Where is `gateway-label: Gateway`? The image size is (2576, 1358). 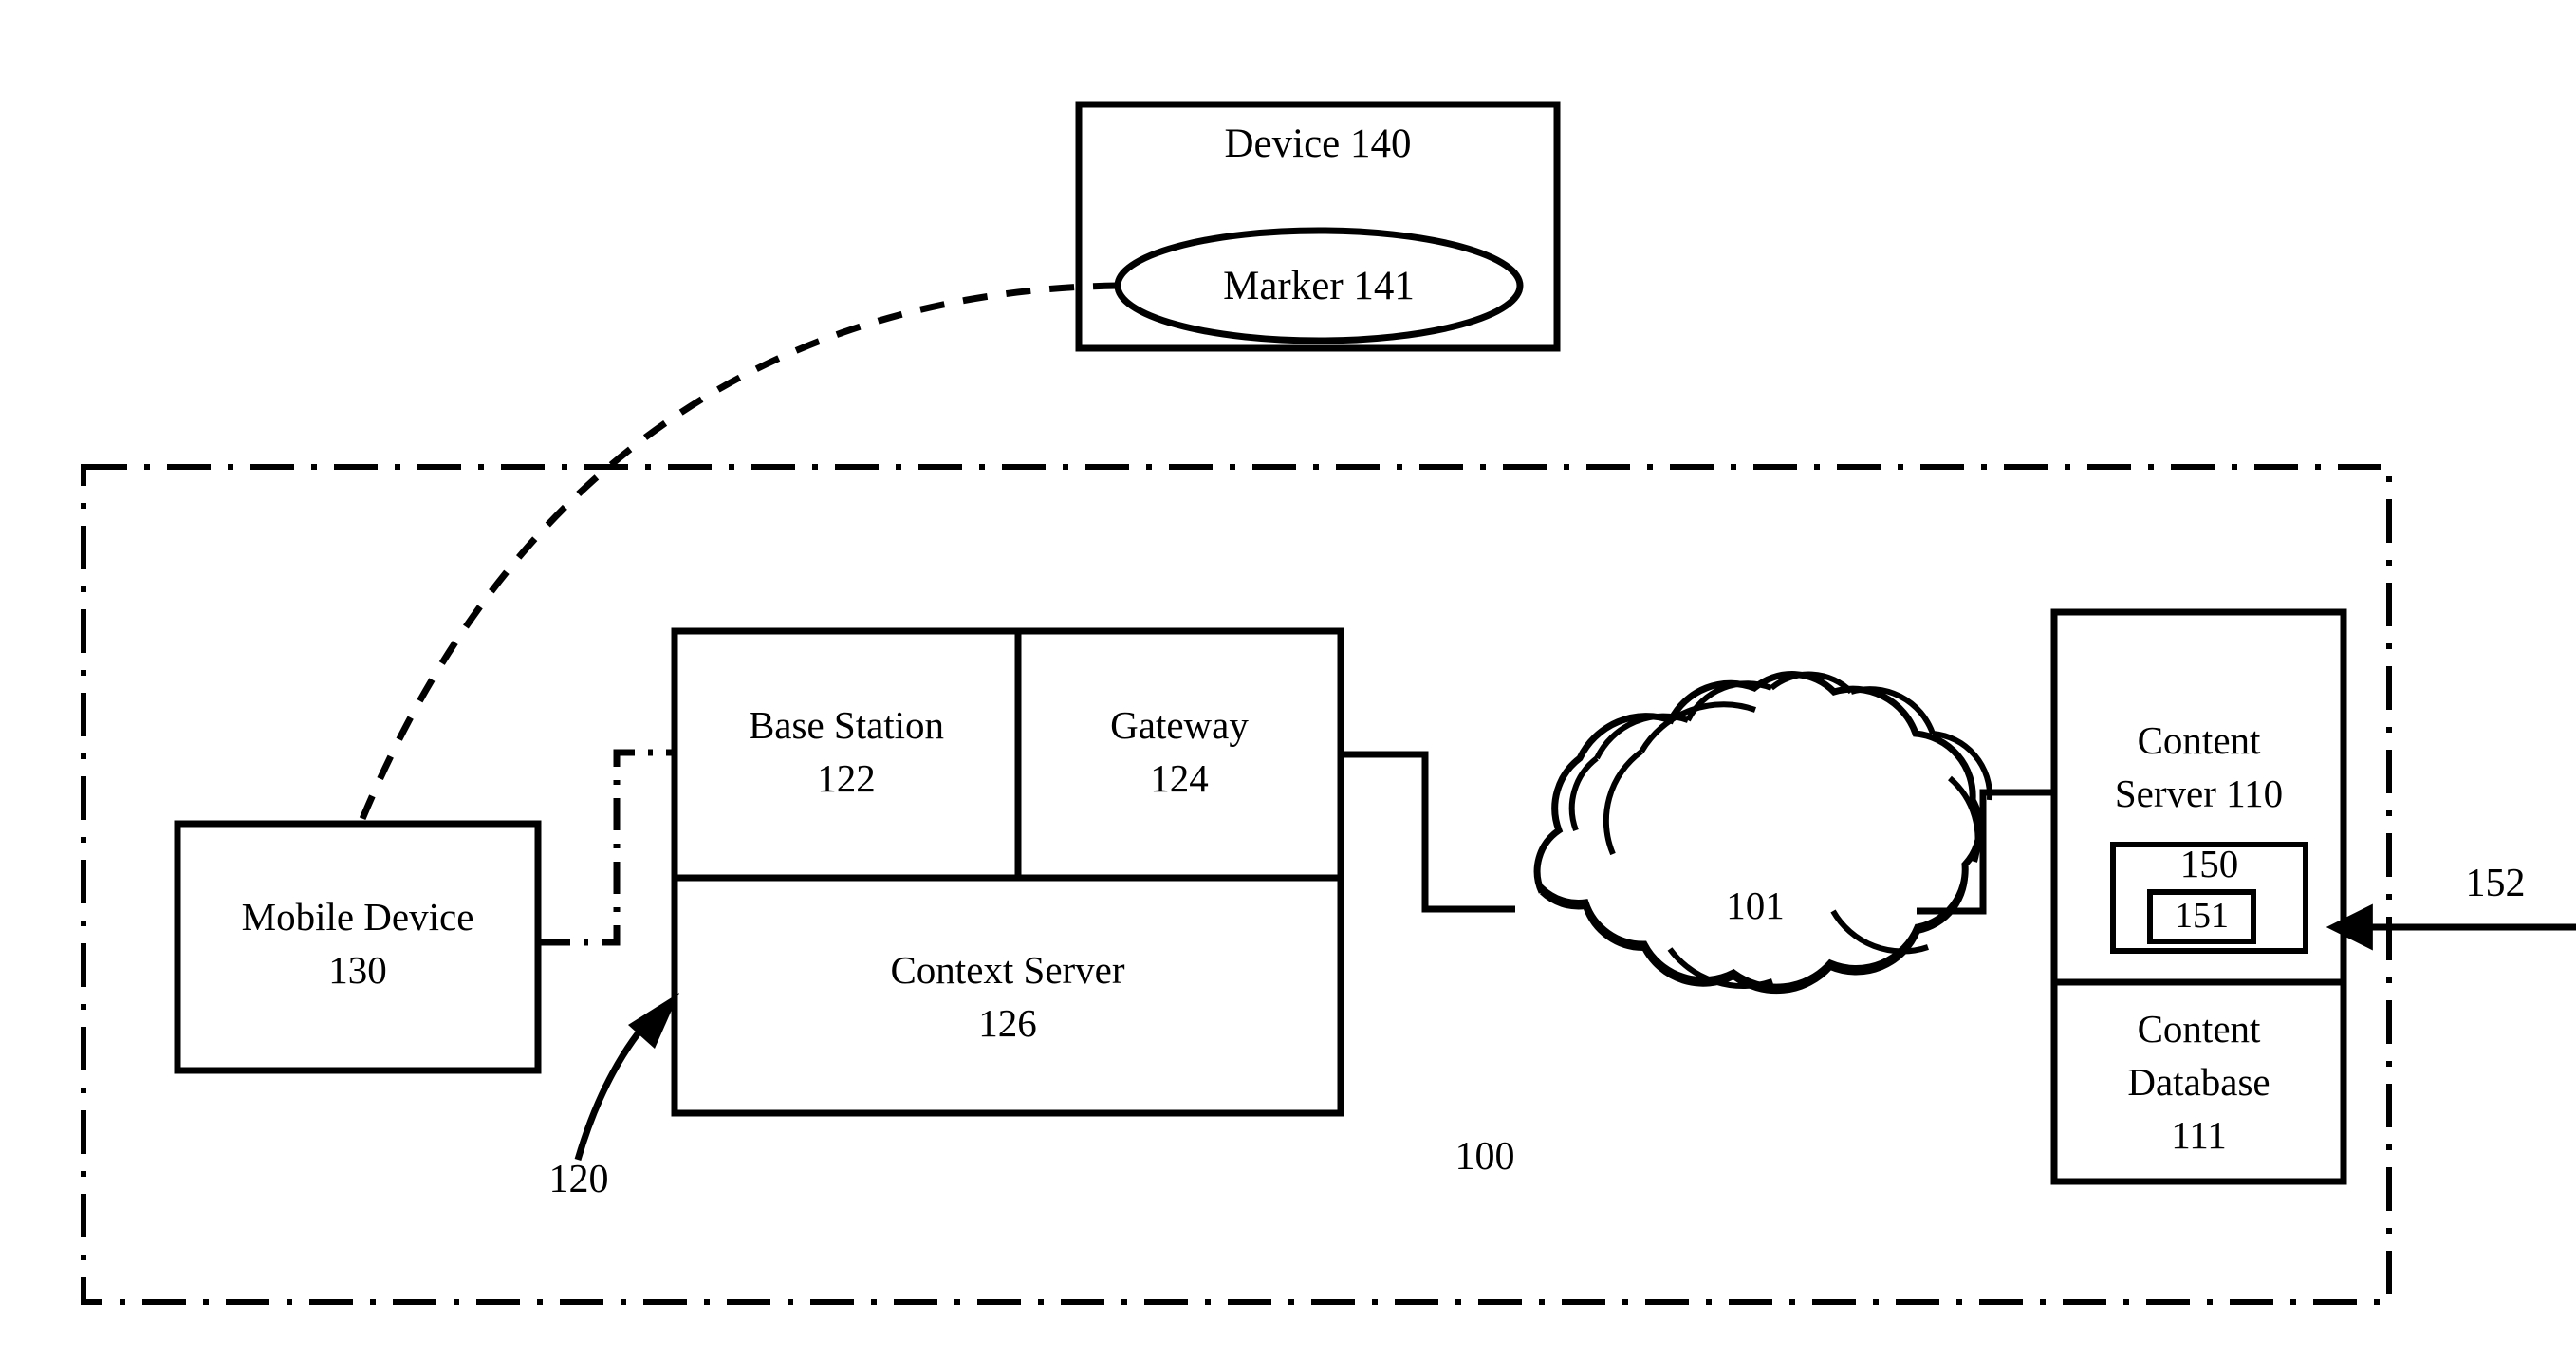 gateway-label: Gateway is located at coordinates (1179, 725).